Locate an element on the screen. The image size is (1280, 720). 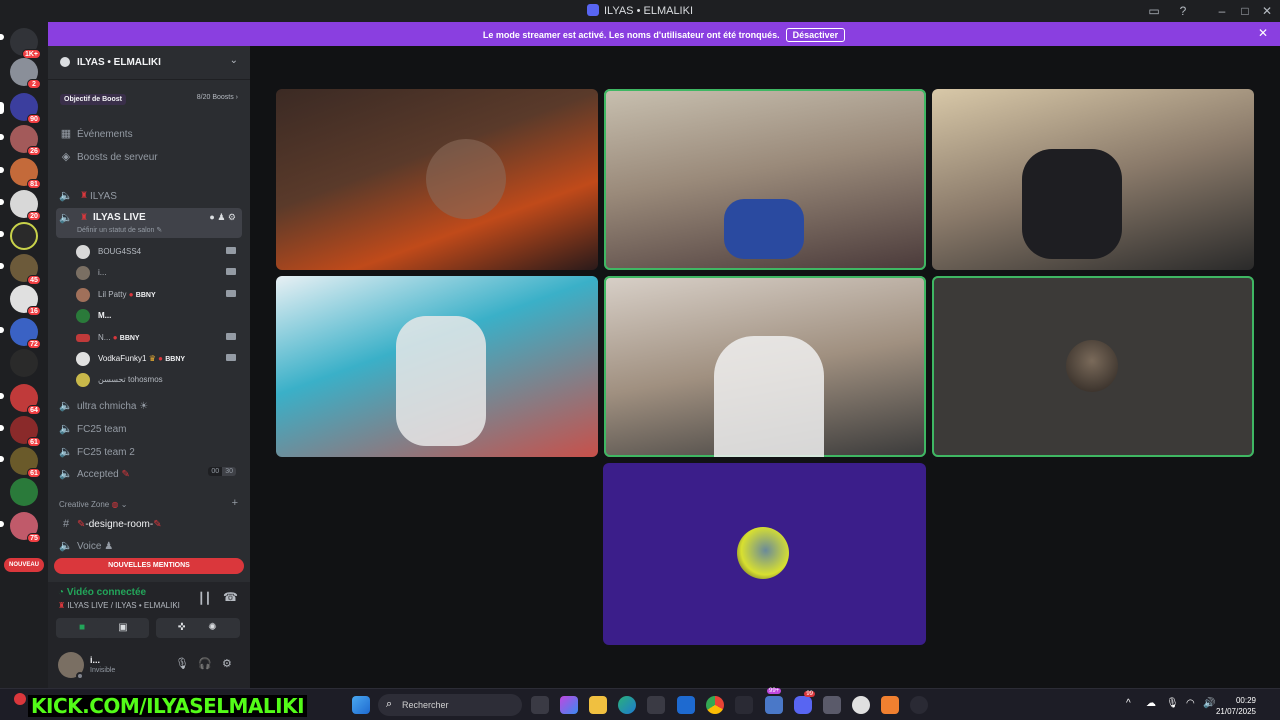
server-header: ILYAS • ELMALIKI ⌄ is located at coordinates (149, 63).